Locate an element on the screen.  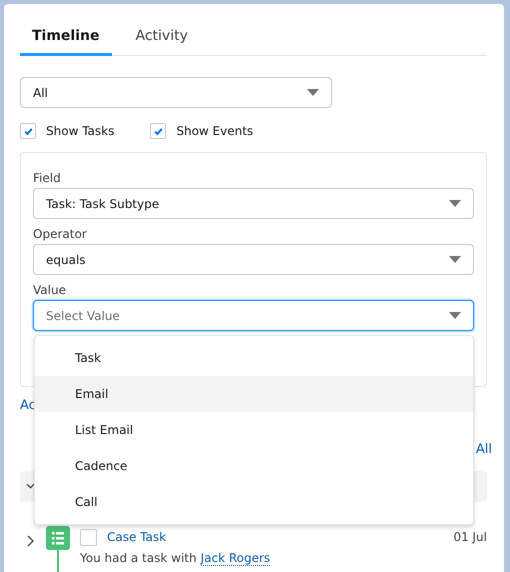
tab: Timeline is located at coordinates (66, 38).